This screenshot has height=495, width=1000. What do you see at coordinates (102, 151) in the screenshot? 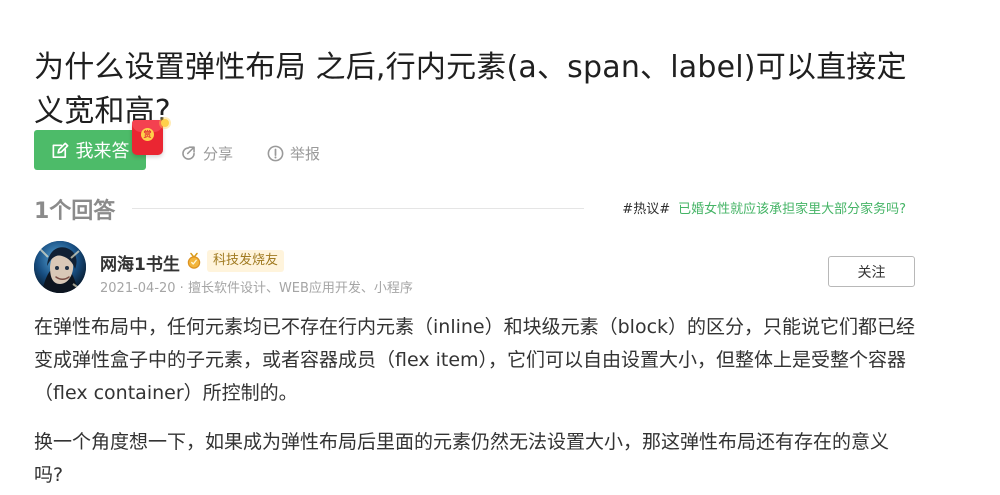
I see `answer-button-label: 我来答` at bounding box center [102, 151].